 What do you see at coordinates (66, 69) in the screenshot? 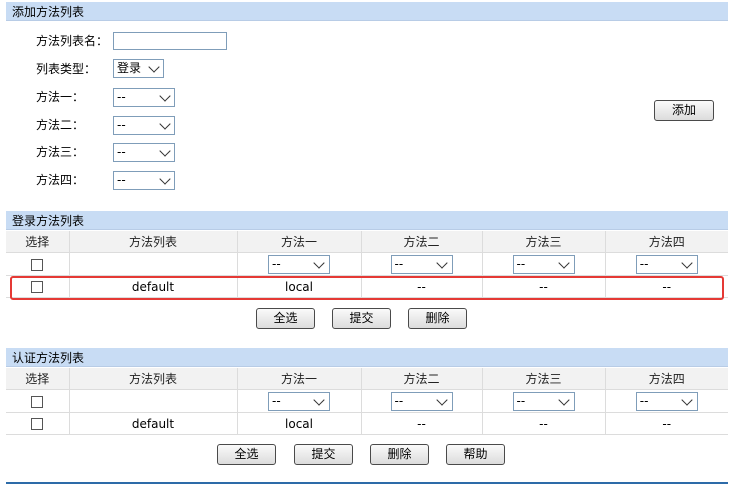
I see `list-type-label: 列表类型：` at bounding box center [66, 69].